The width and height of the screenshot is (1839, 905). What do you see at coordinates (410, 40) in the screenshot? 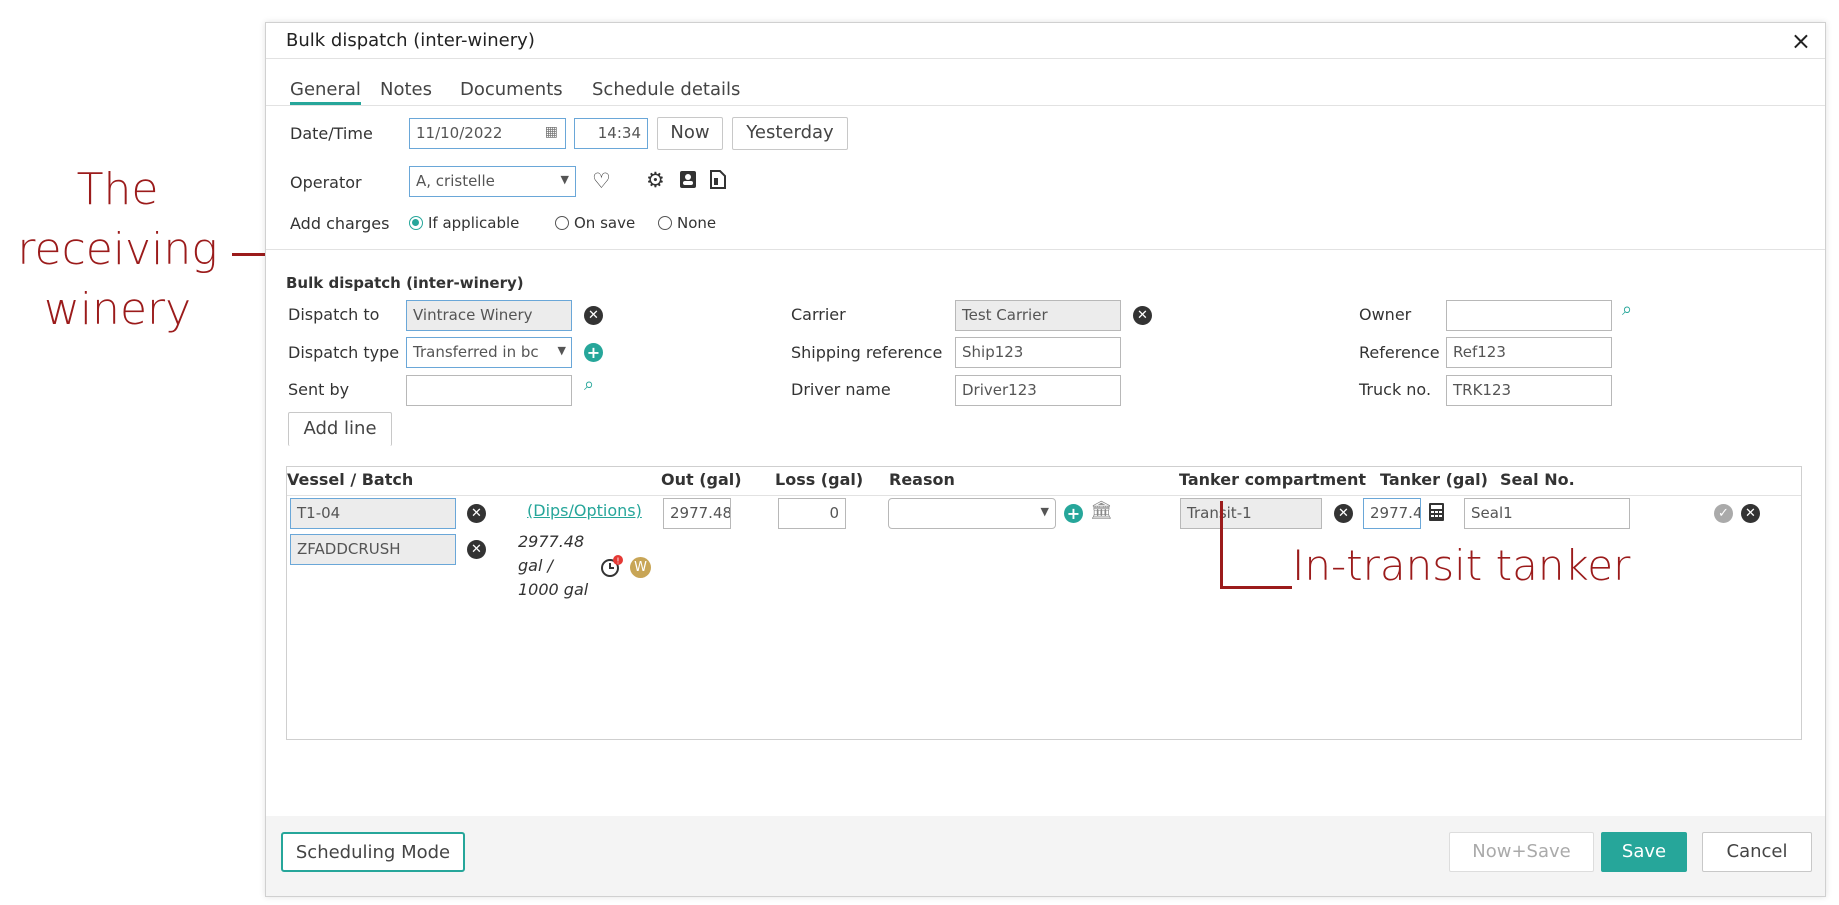
I see `dialog-title: Bulk dispatch (inter-winery)` at bounding box center [410, 40].